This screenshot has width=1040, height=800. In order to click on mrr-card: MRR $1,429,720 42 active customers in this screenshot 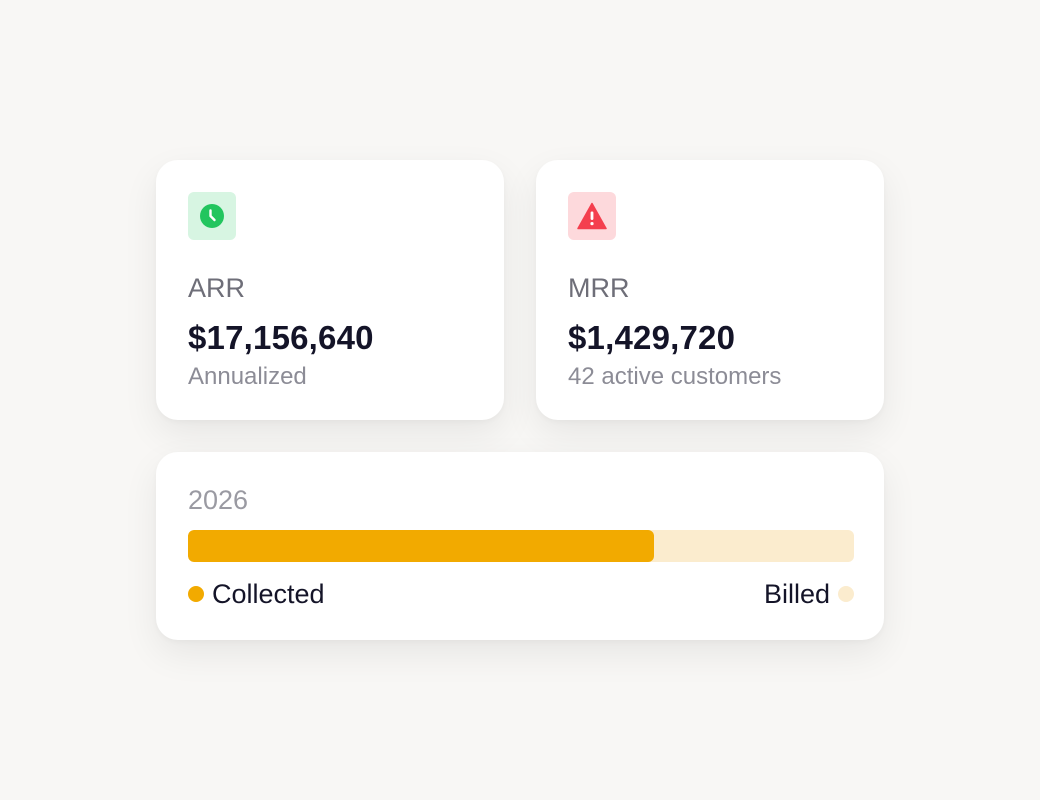, I will do `click(710, 290)`.